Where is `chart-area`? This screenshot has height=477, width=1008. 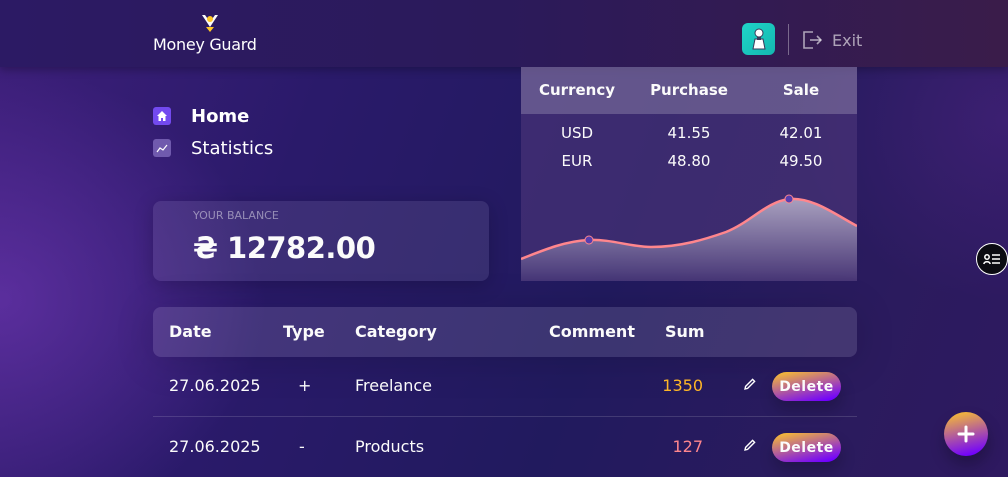 chart-area is located at coordinates (689, 239).